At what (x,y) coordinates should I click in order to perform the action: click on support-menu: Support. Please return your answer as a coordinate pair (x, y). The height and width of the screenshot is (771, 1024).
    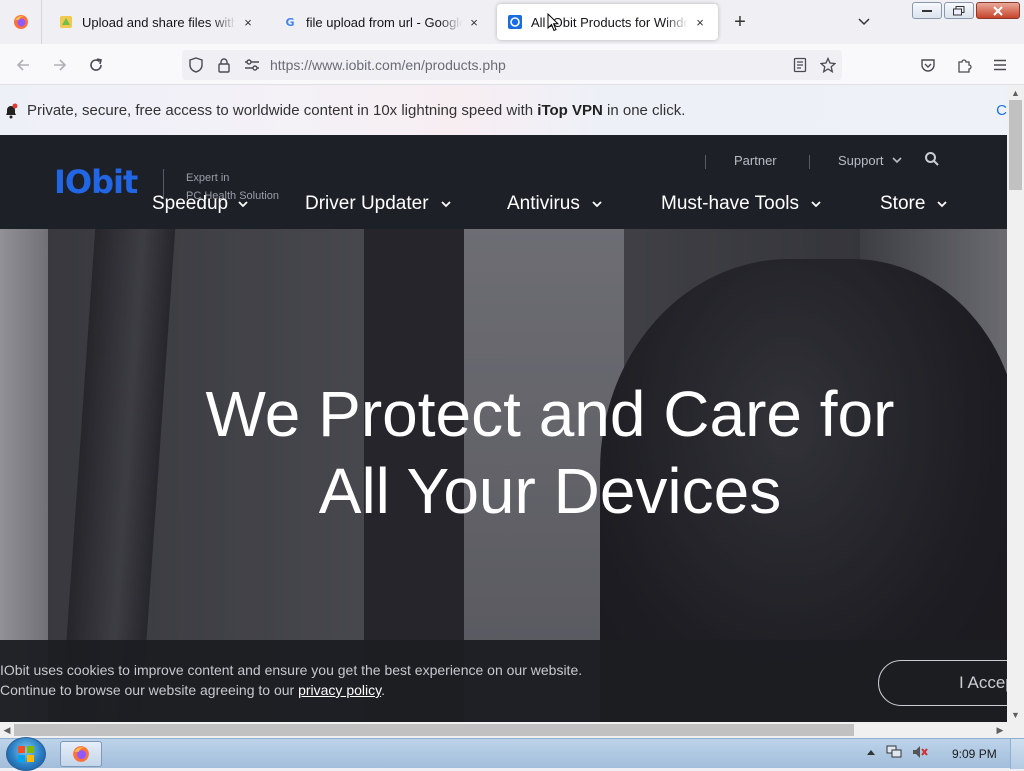
    Looking at the image, I should click on (870, 160).